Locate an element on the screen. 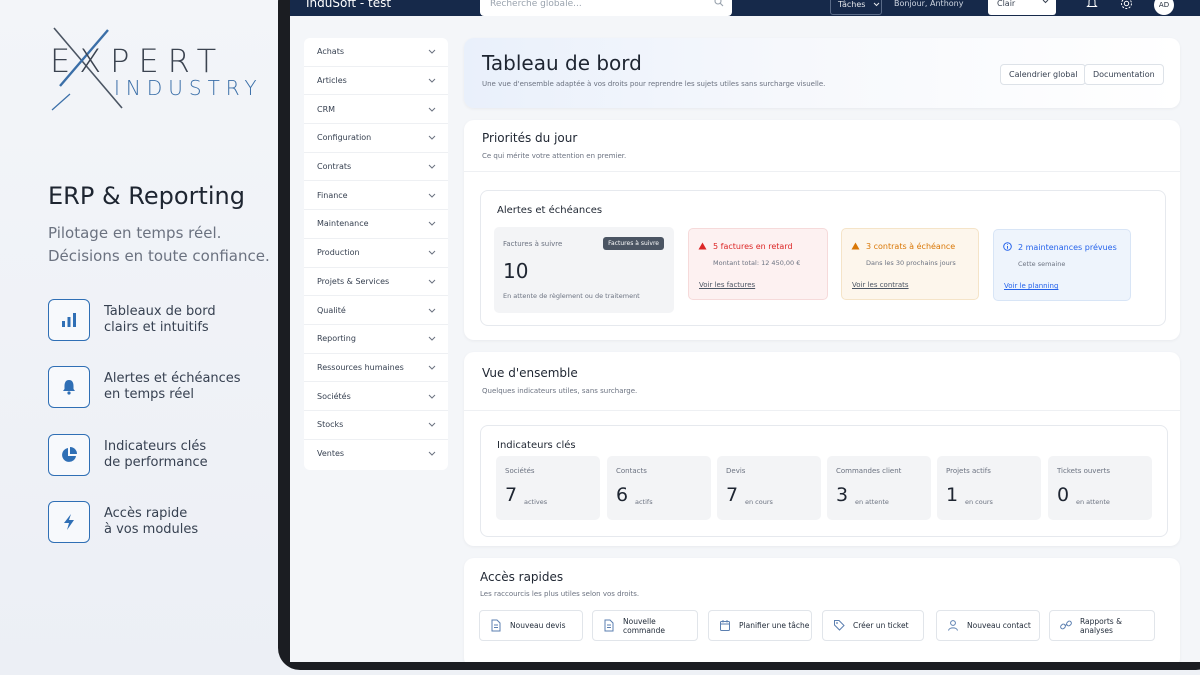  maintenance-desc: Cette semaine is located at coordinates (1042, 264).